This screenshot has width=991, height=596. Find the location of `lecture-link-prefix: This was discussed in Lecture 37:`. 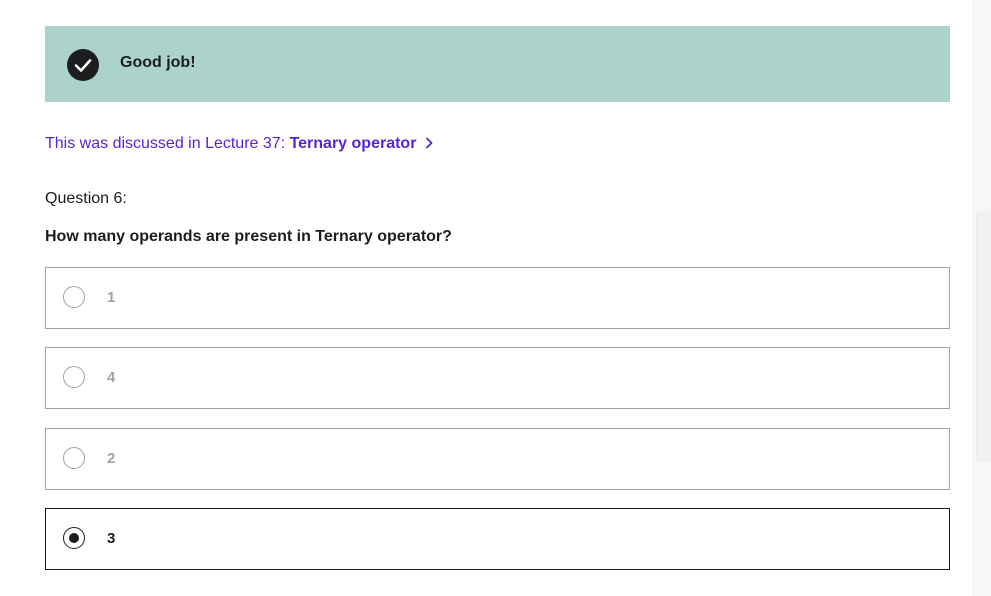

lecture-link-prefix: This was discussed in Lecture 37: is located at coordinates (167, 143).